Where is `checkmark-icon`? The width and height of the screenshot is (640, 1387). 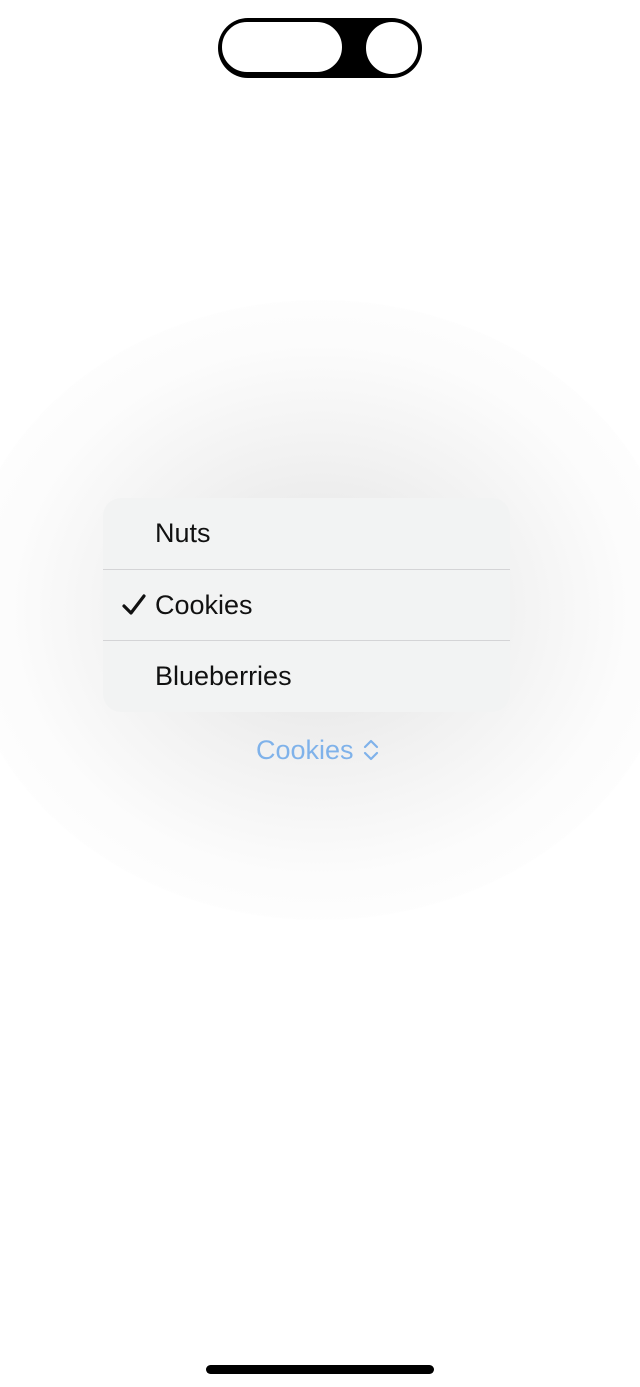
checkmark-icon is located at coordinates (134, 604).